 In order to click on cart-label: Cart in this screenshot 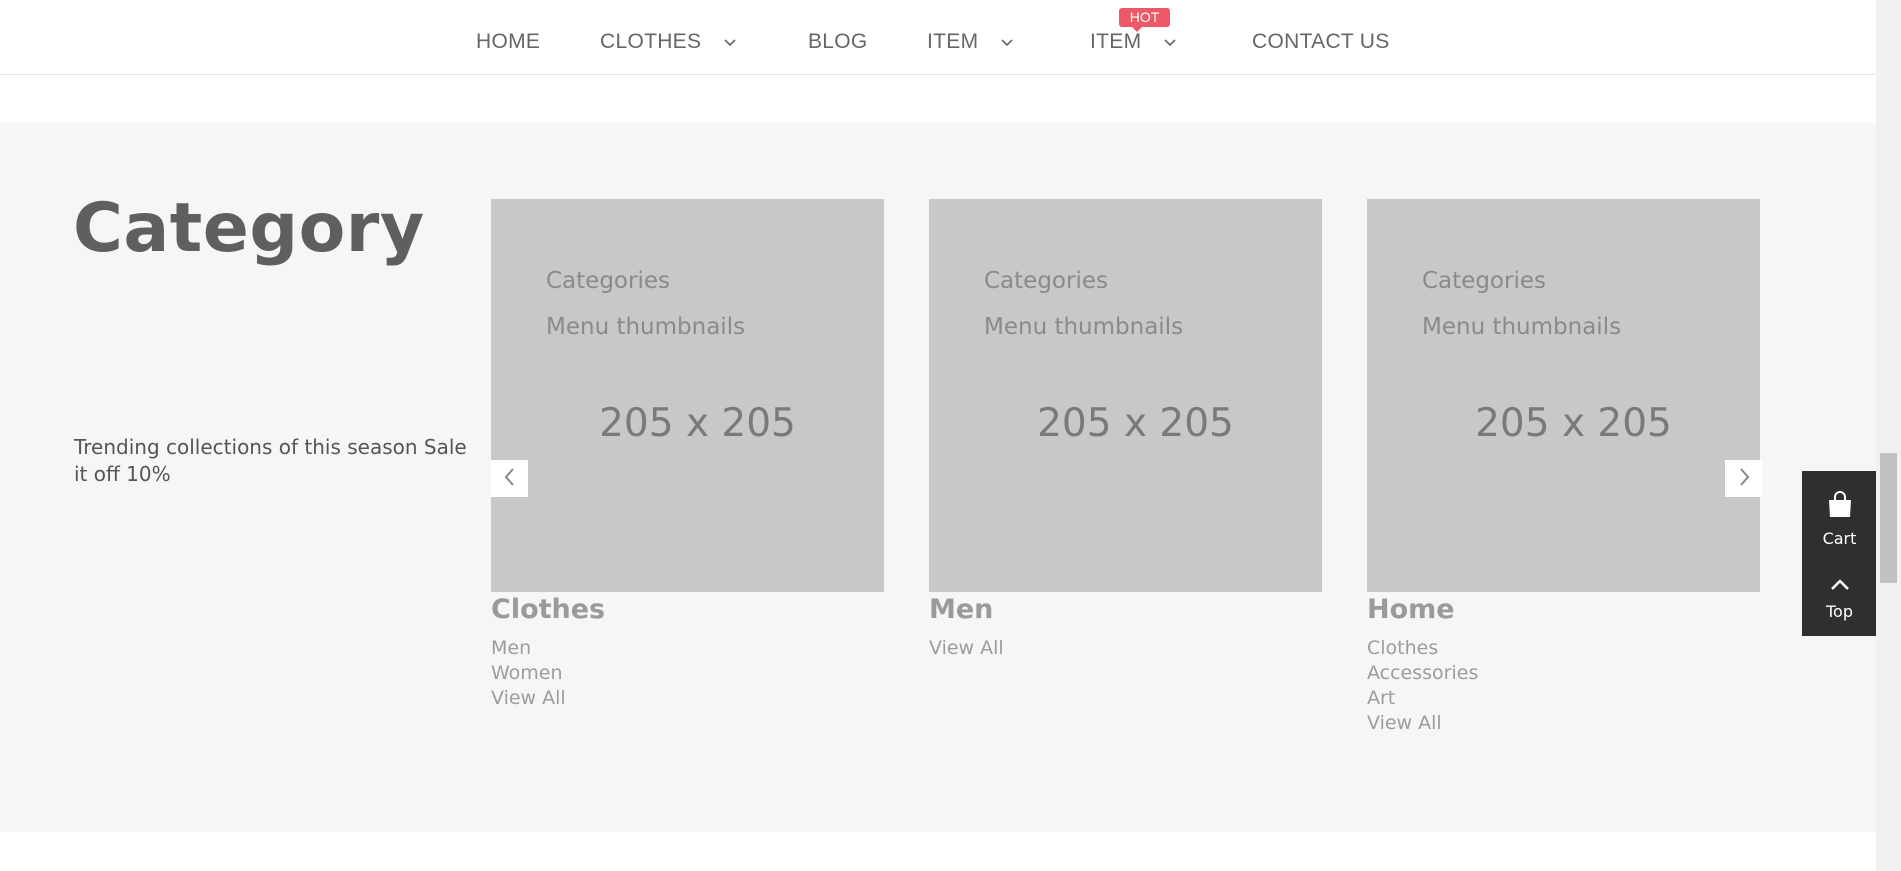, I will do `click(1839, 538)`.